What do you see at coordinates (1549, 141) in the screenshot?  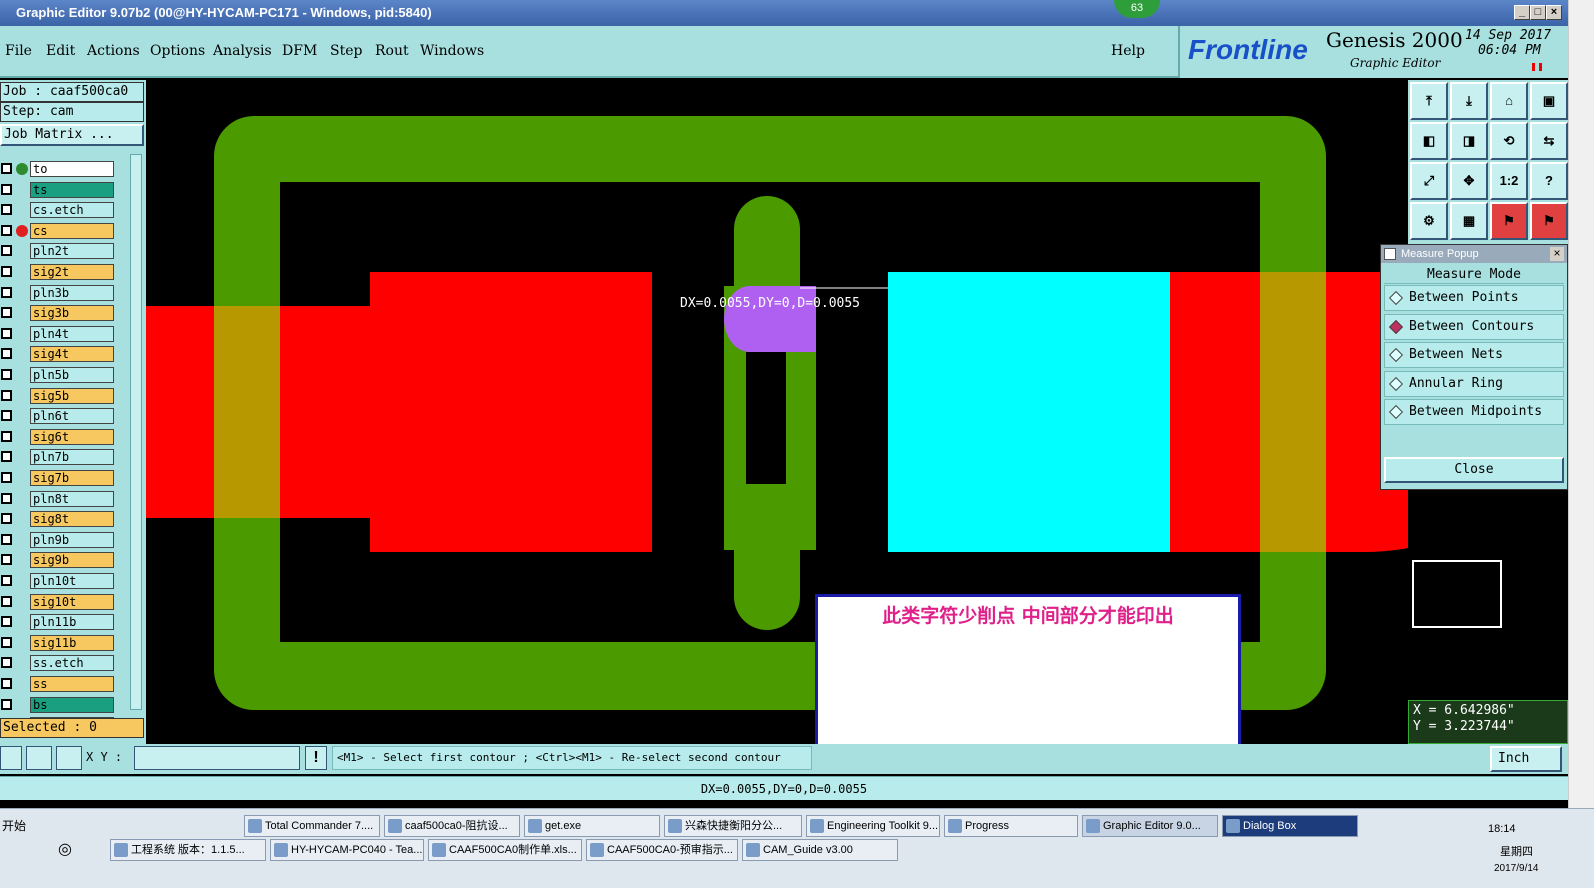 I see `tool-button-icon: ⇆` at bounding box center [1549, 141].